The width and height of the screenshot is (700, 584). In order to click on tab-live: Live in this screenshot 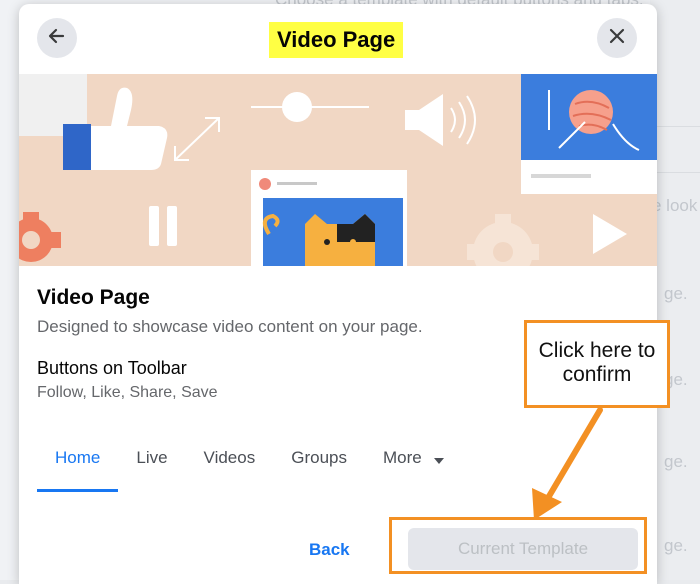, I will do `click(151, 463)`.